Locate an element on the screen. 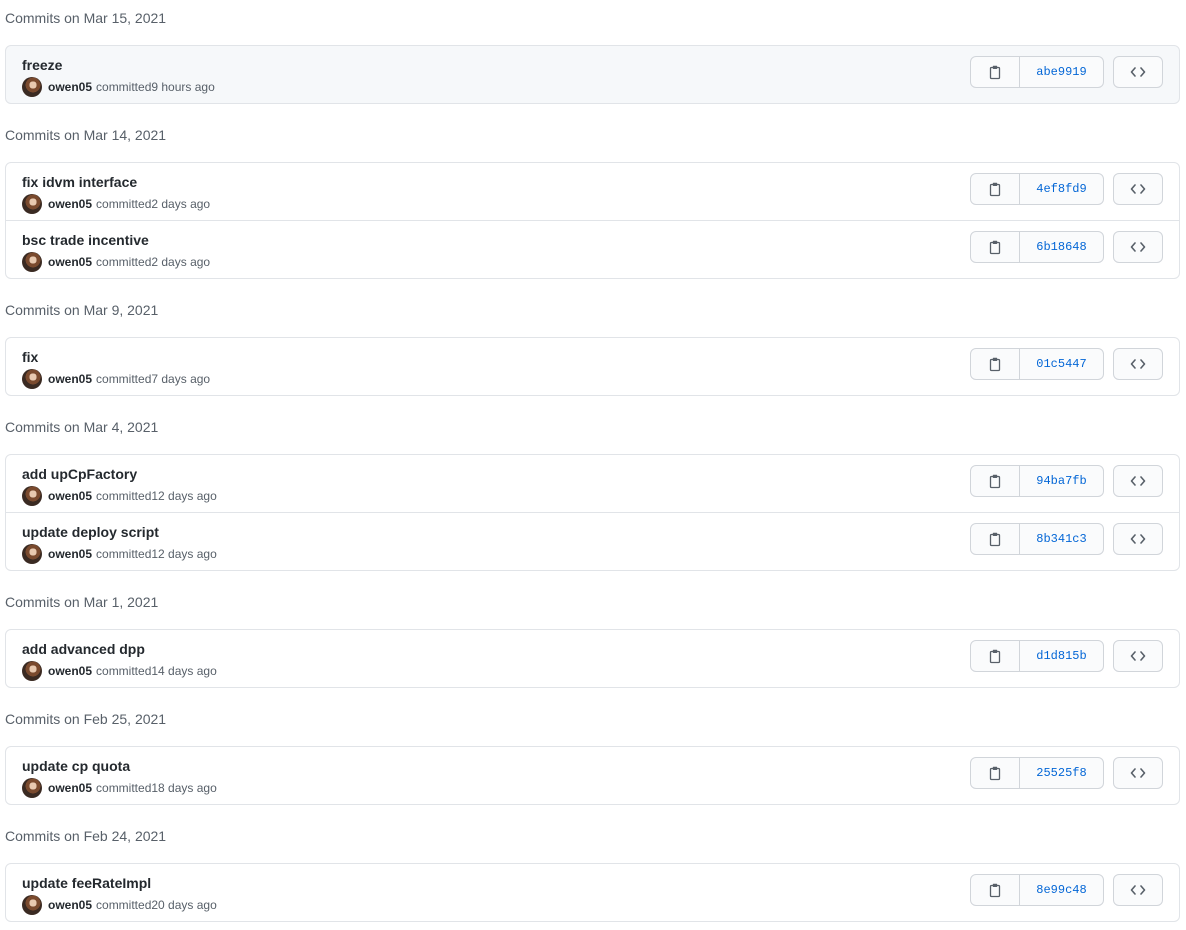 This screenshot has width=1186, height=930. commit-message-link: update feeRateImpl is located at coordinates (86, 883).